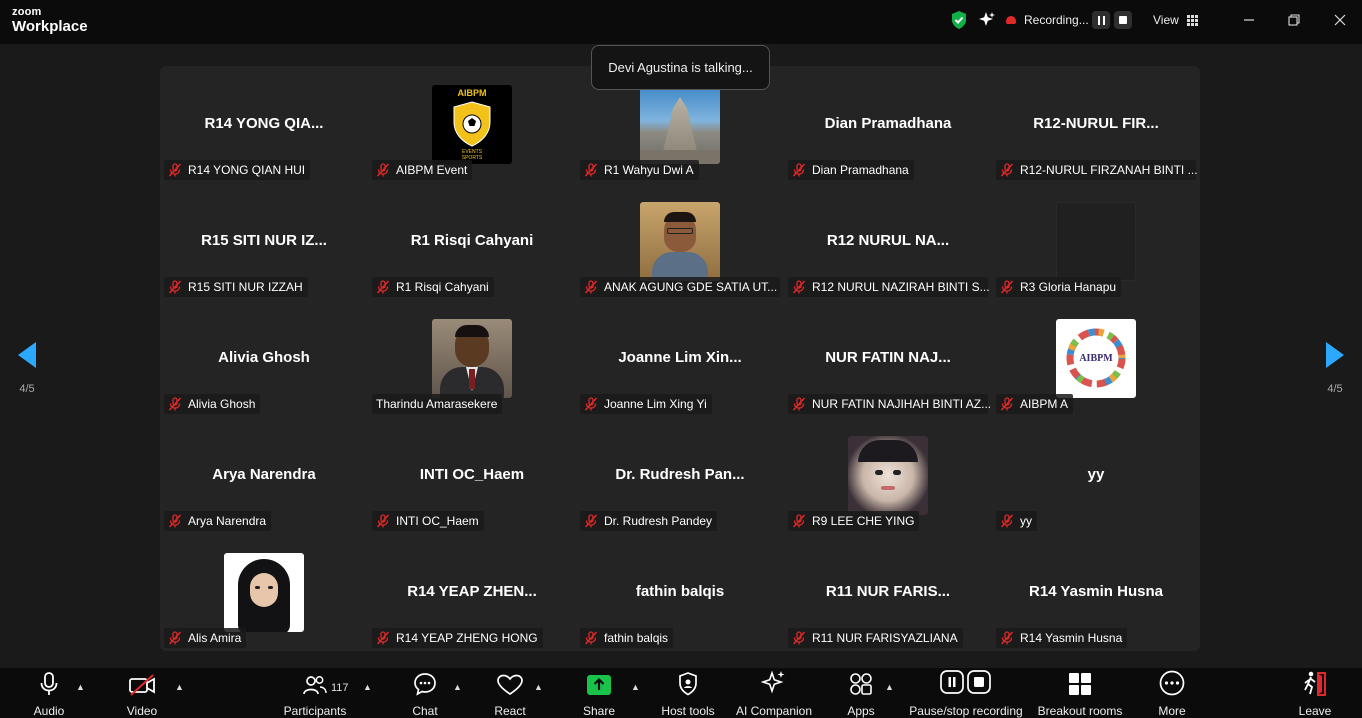 The height and width of the screenshot is (718, 1362). I want to click on pause-recording-button, so click(1101, 20).